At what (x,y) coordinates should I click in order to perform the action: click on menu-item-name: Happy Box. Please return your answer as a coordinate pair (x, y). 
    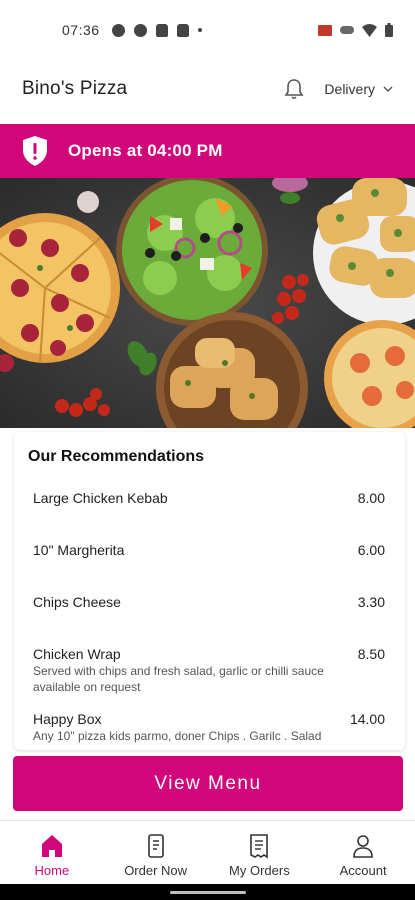
    Looking at the image, I should click on (67, 719).